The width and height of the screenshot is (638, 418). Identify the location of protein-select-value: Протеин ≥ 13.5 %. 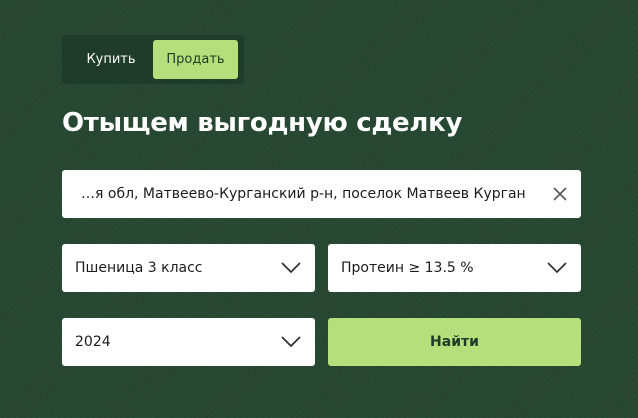
(407, 268).